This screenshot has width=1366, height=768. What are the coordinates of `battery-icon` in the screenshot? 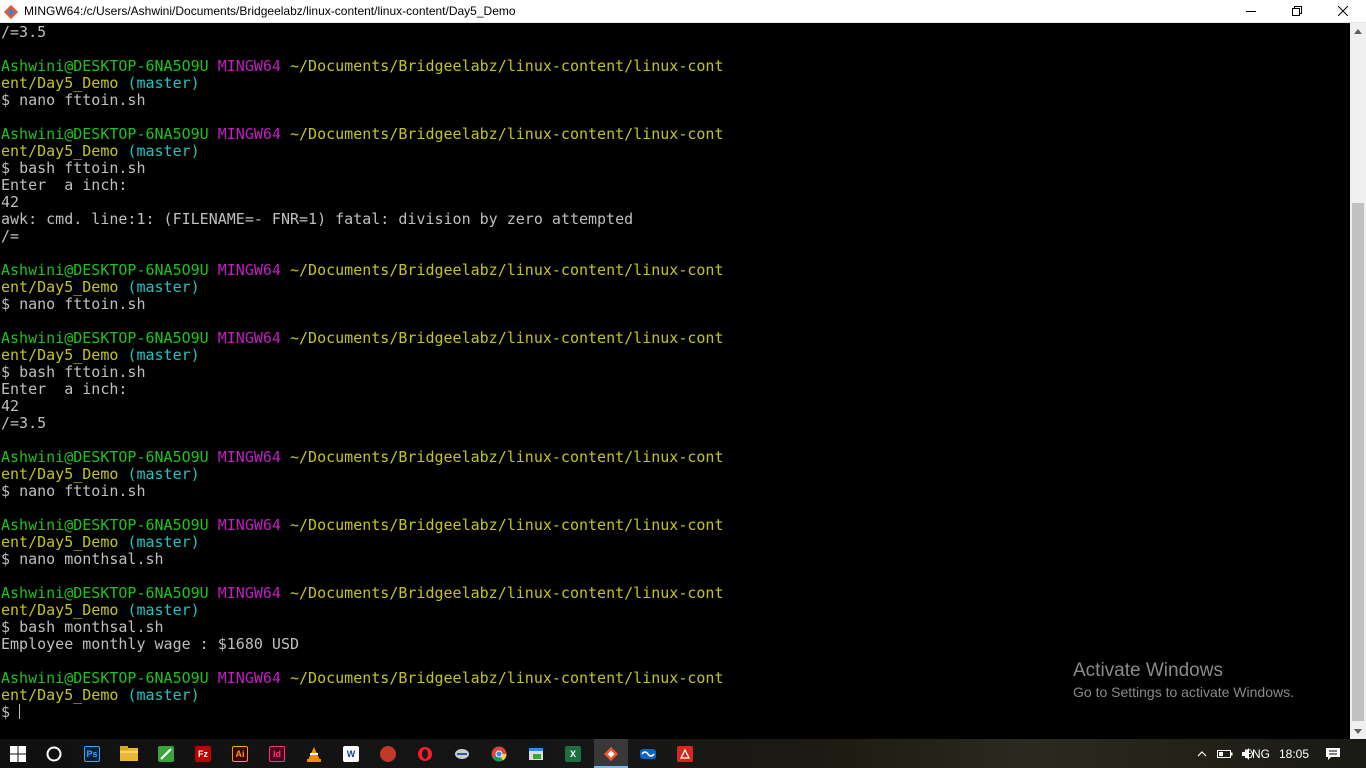 It's located at (1225, 753).